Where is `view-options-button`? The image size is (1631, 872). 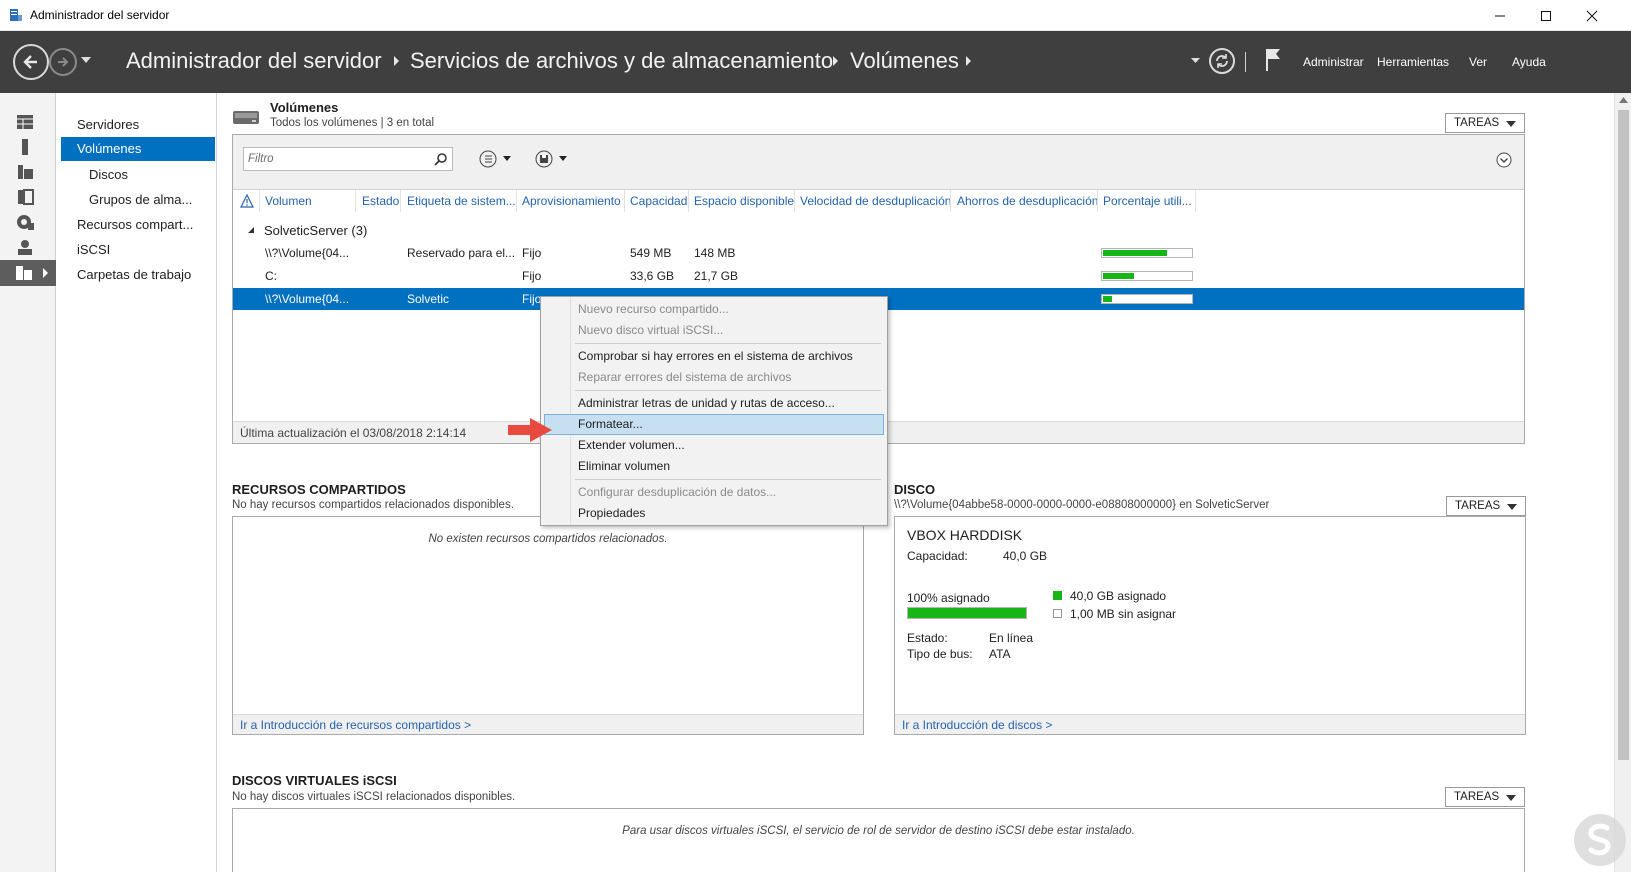 view-options-button is located at coordinates (499, 159).